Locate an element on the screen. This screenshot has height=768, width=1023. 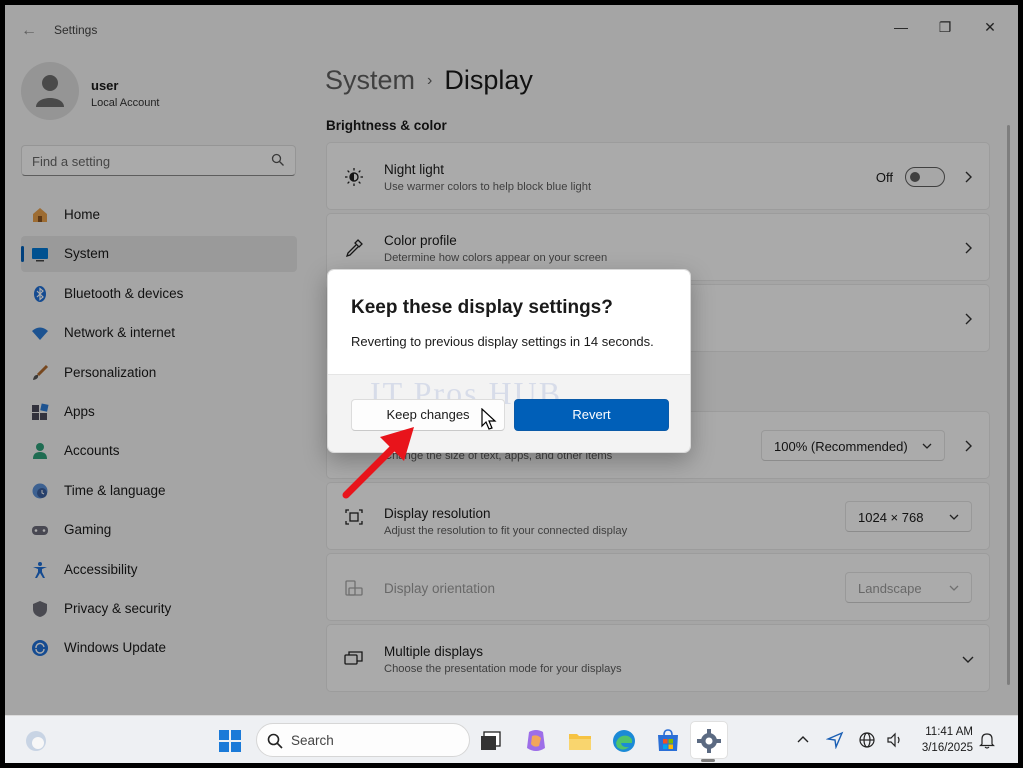
store-icon is located at coordinates (668, 741).